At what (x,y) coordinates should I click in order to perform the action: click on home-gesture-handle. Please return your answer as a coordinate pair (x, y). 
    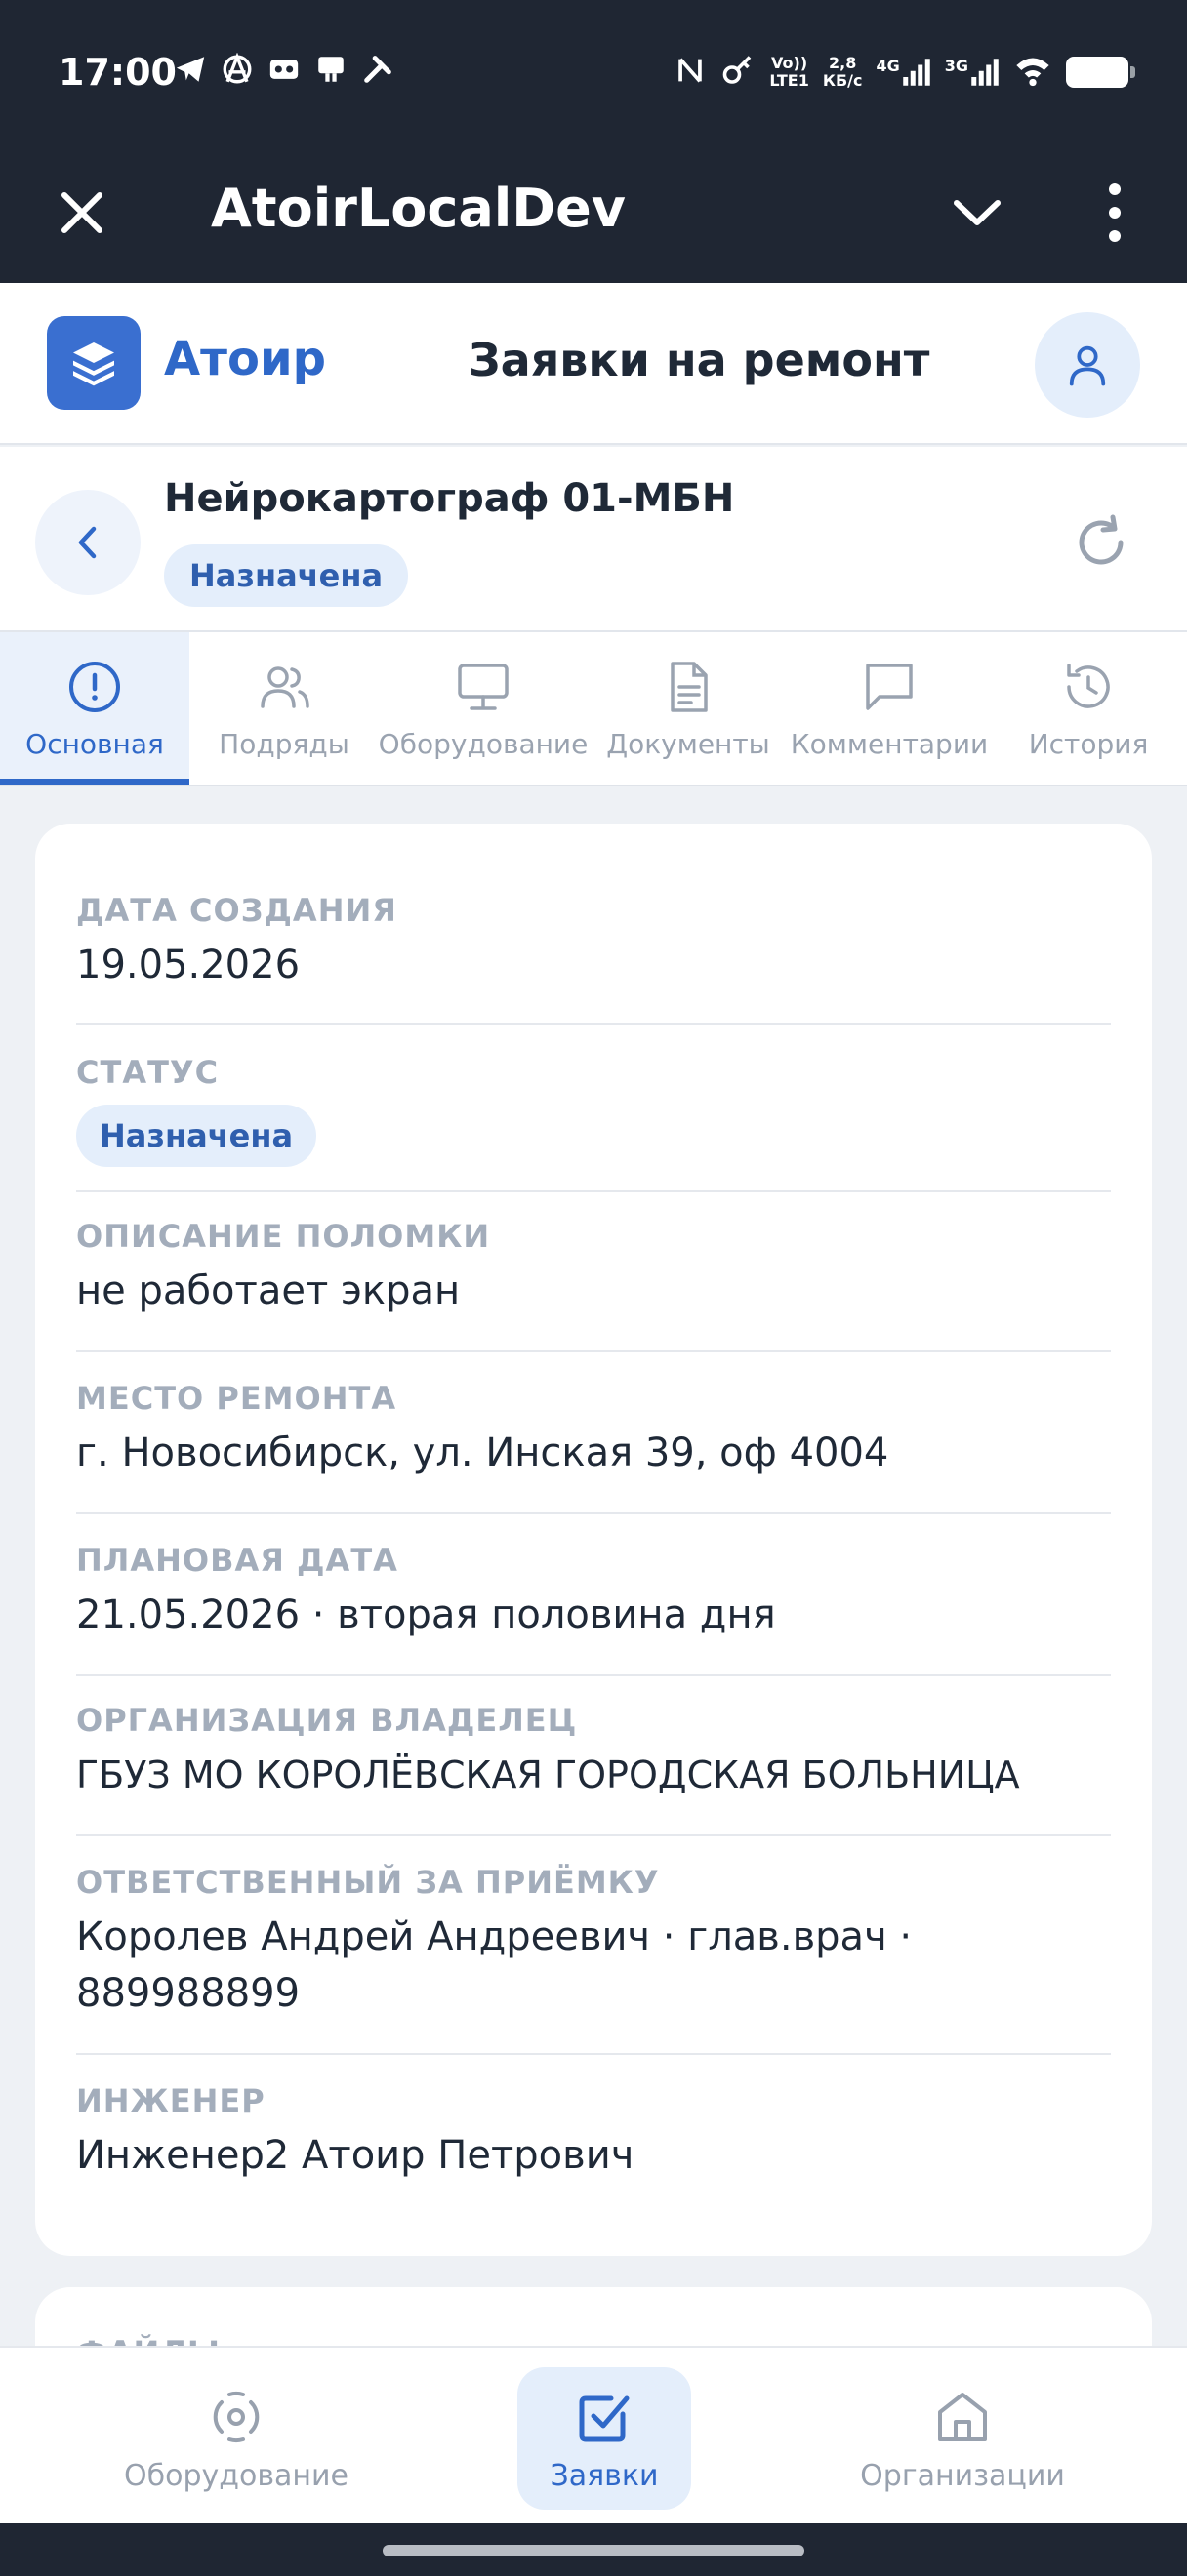
    Looking at the image, I should click on (593, 2550).